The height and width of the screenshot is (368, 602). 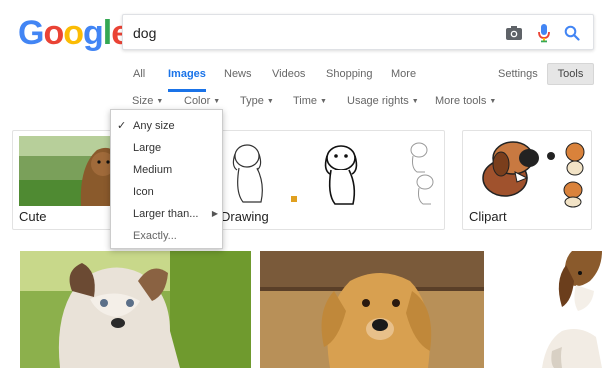 I want to click on related-card-label: Cute, so click(x=33, y=216).